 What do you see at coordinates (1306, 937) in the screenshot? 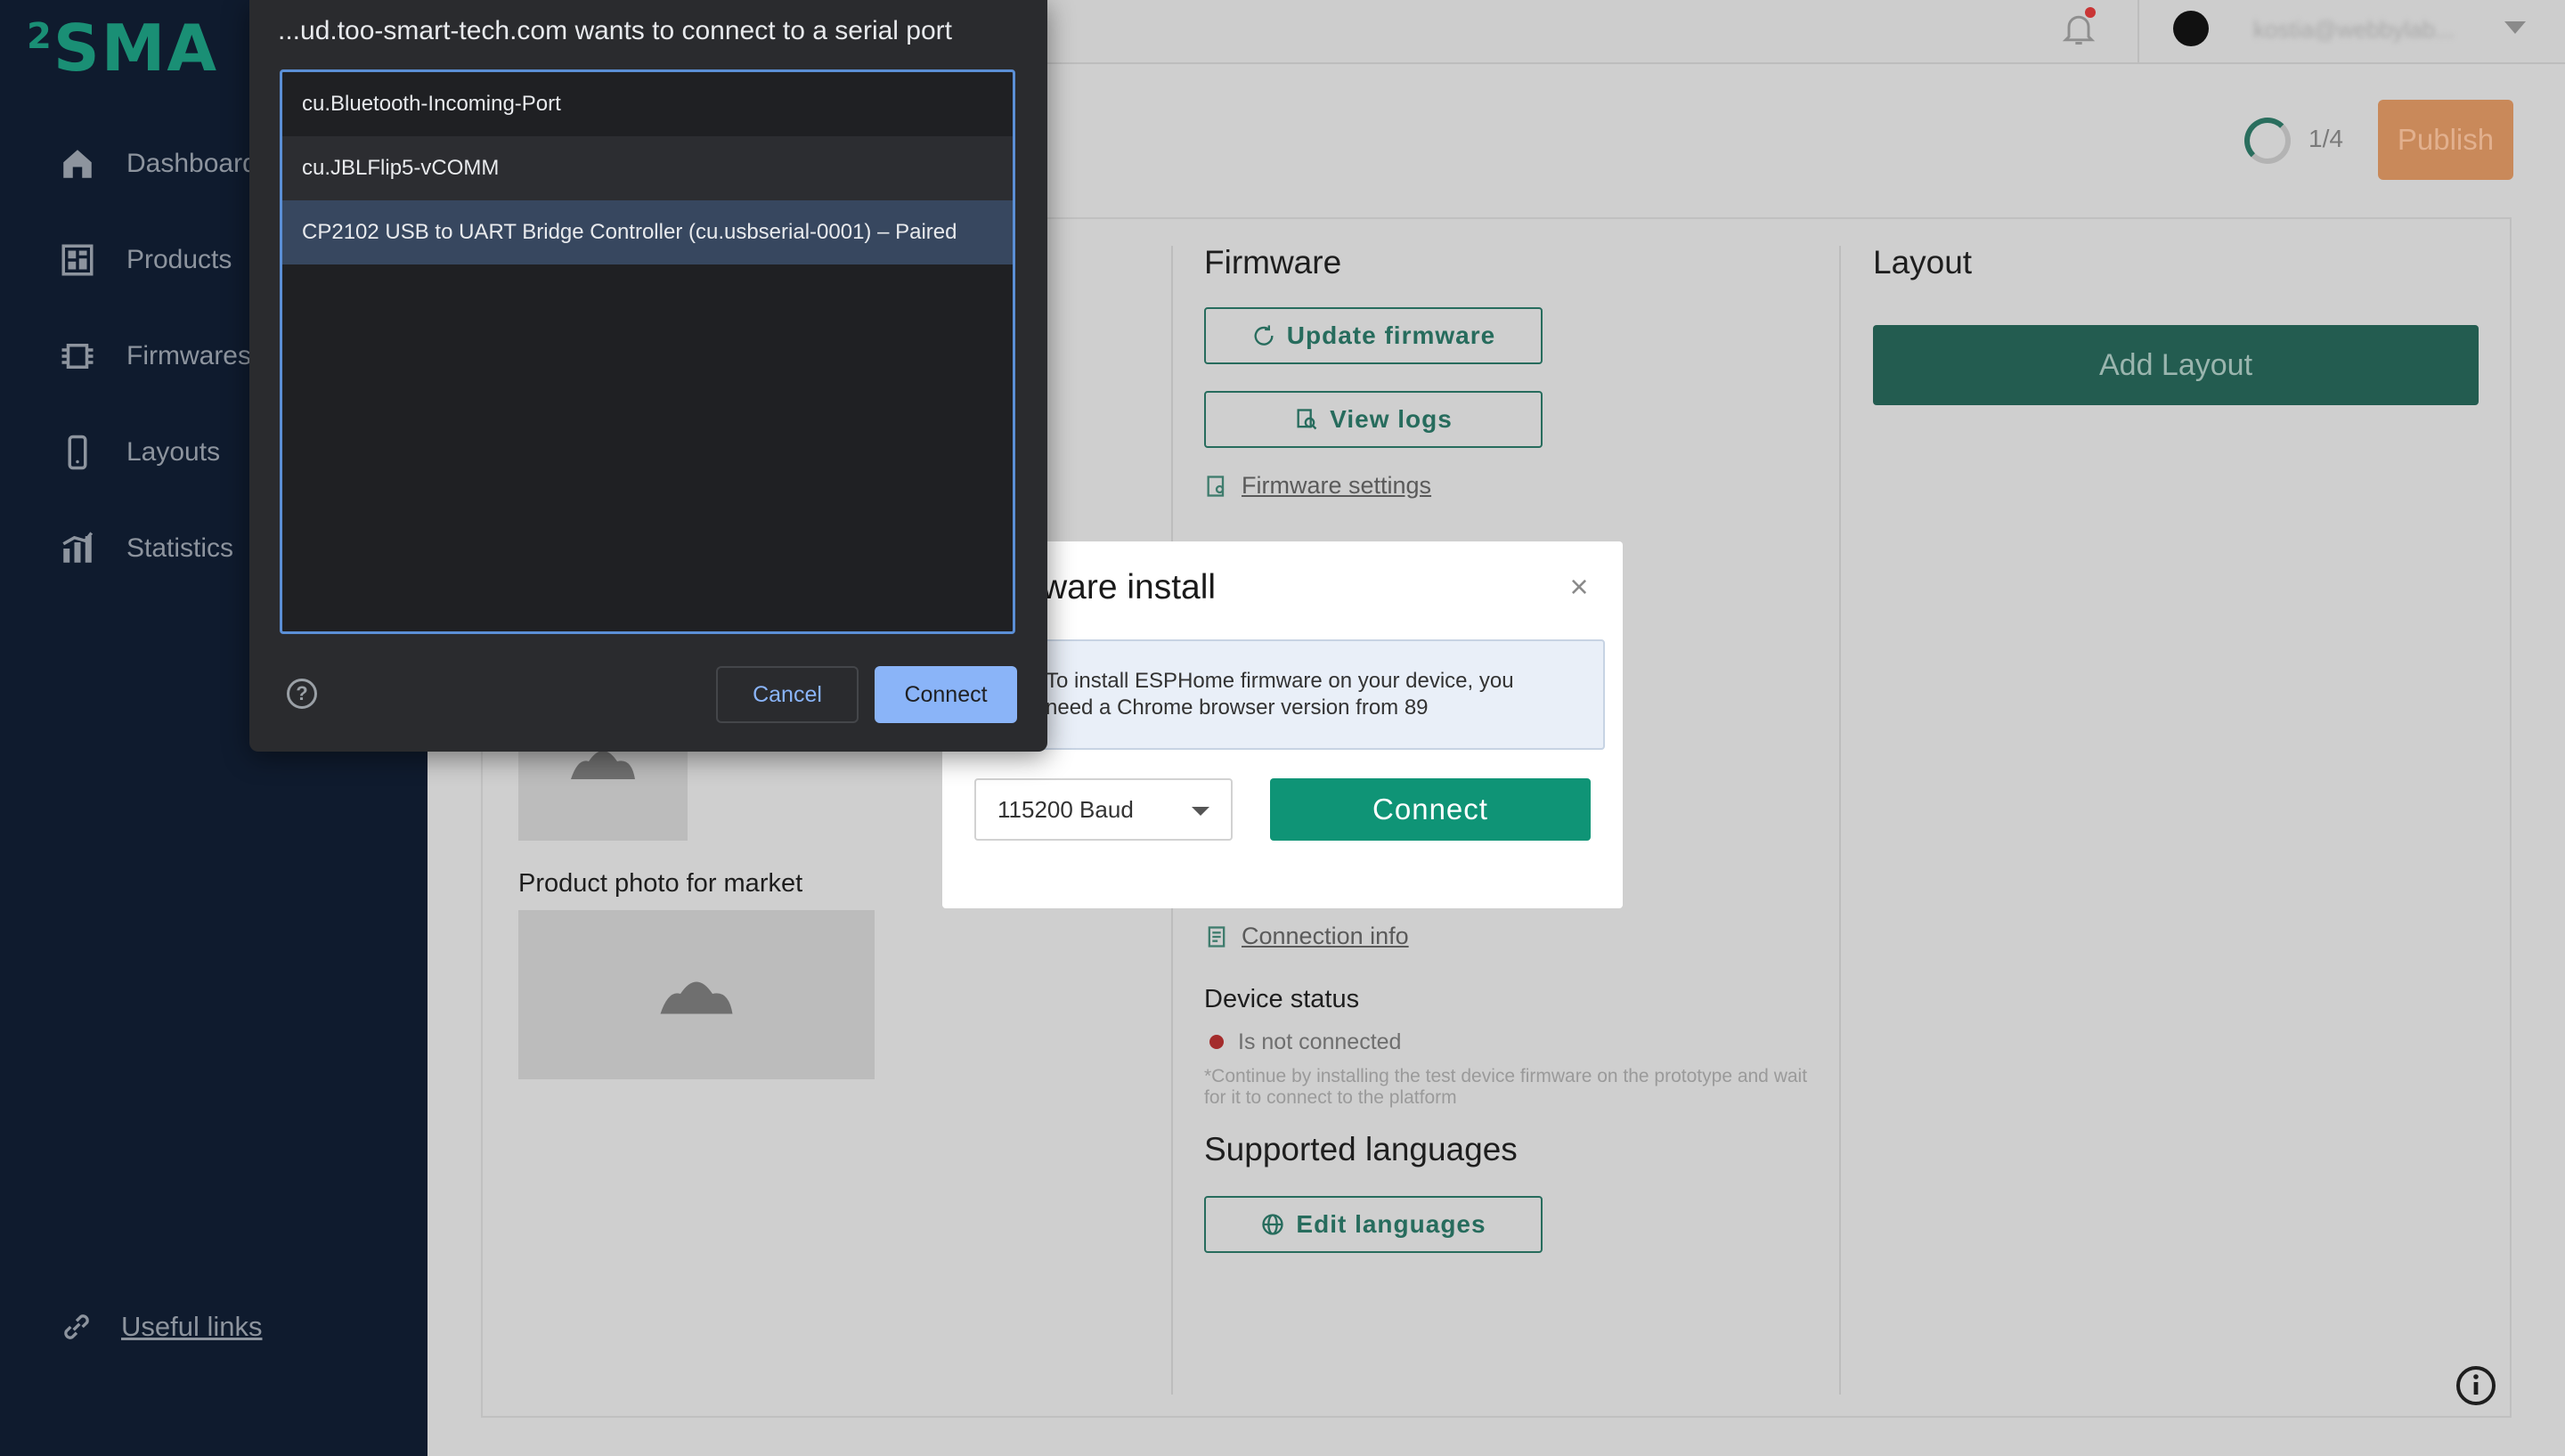
I see `connection-info-link: Connection info` at bounding box center [1306, 937].